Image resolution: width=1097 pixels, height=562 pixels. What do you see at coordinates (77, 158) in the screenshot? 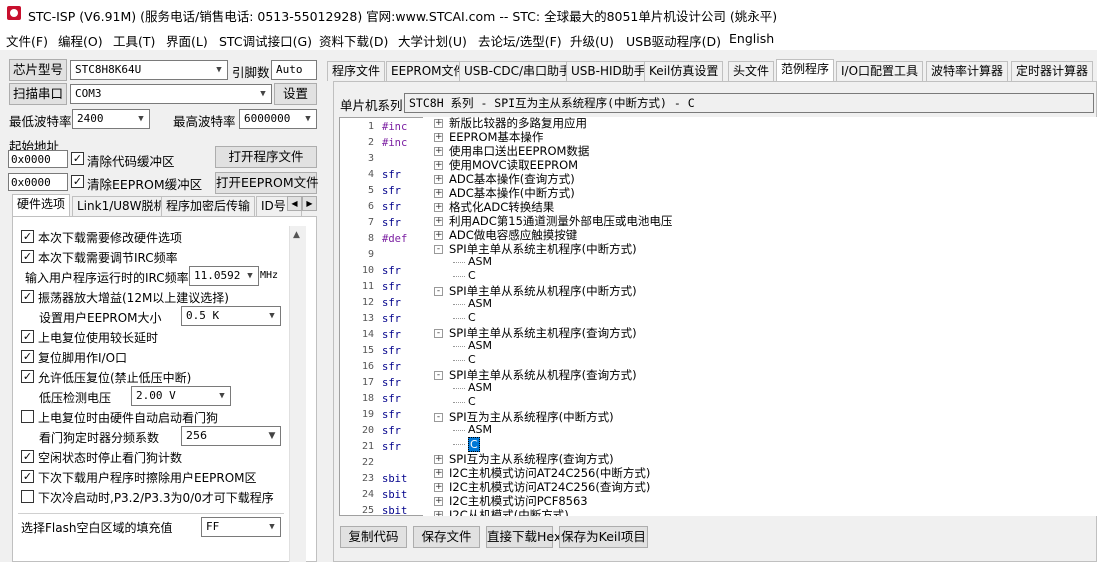
I see `clear-code-buffer-checkbox: ✓` at bounding box center [77, 158].